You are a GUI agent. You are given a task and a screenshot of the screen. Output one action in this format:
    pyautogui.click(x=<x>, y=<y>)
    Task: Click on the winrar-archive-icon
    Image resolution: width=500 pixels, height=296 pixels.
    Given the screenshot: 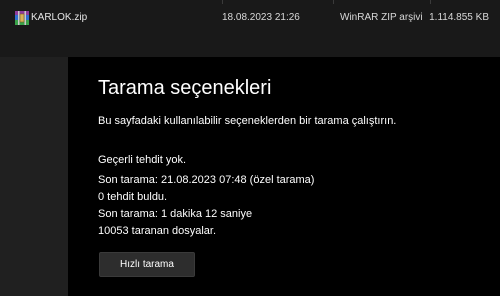 What is the action you would take?
    pyautogui.click(x=22, y=18)
    